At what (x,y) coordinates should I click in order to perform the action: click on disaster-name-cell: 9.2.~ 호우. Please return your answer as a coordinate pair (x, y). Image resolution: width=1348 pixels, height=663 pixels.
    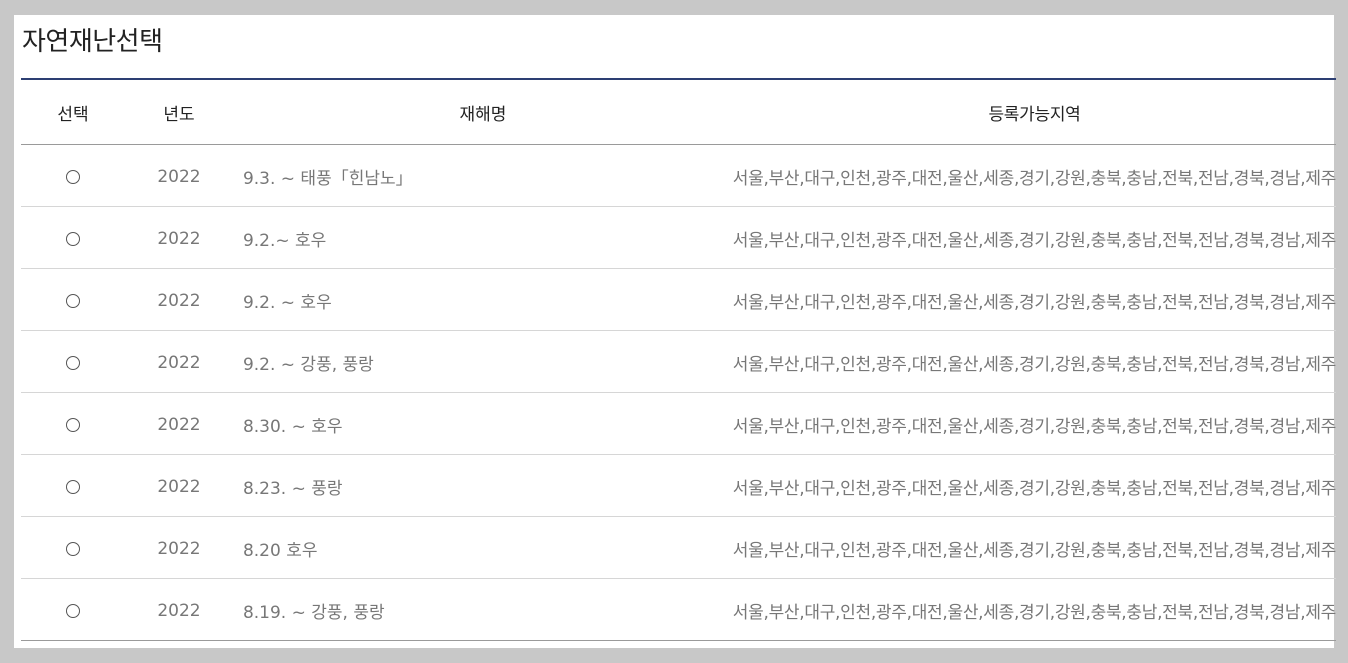
    Looking at the image, I should click on (284, 241).